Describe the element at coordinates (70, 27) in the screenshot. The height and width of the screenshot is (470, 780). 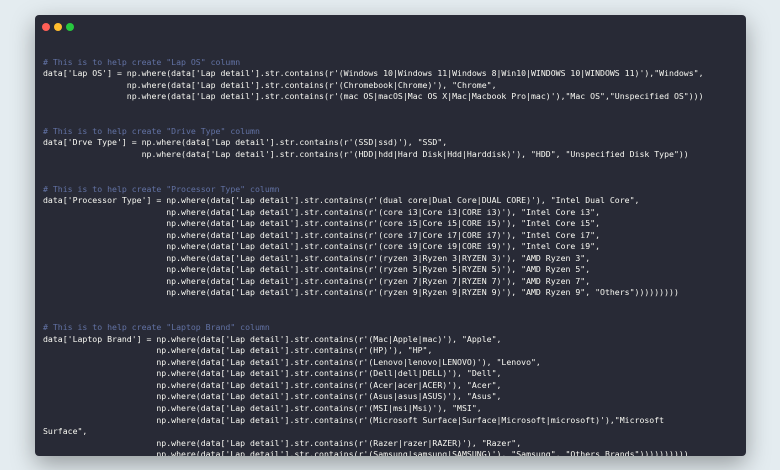
I see `maximize-window-icon` at that location.